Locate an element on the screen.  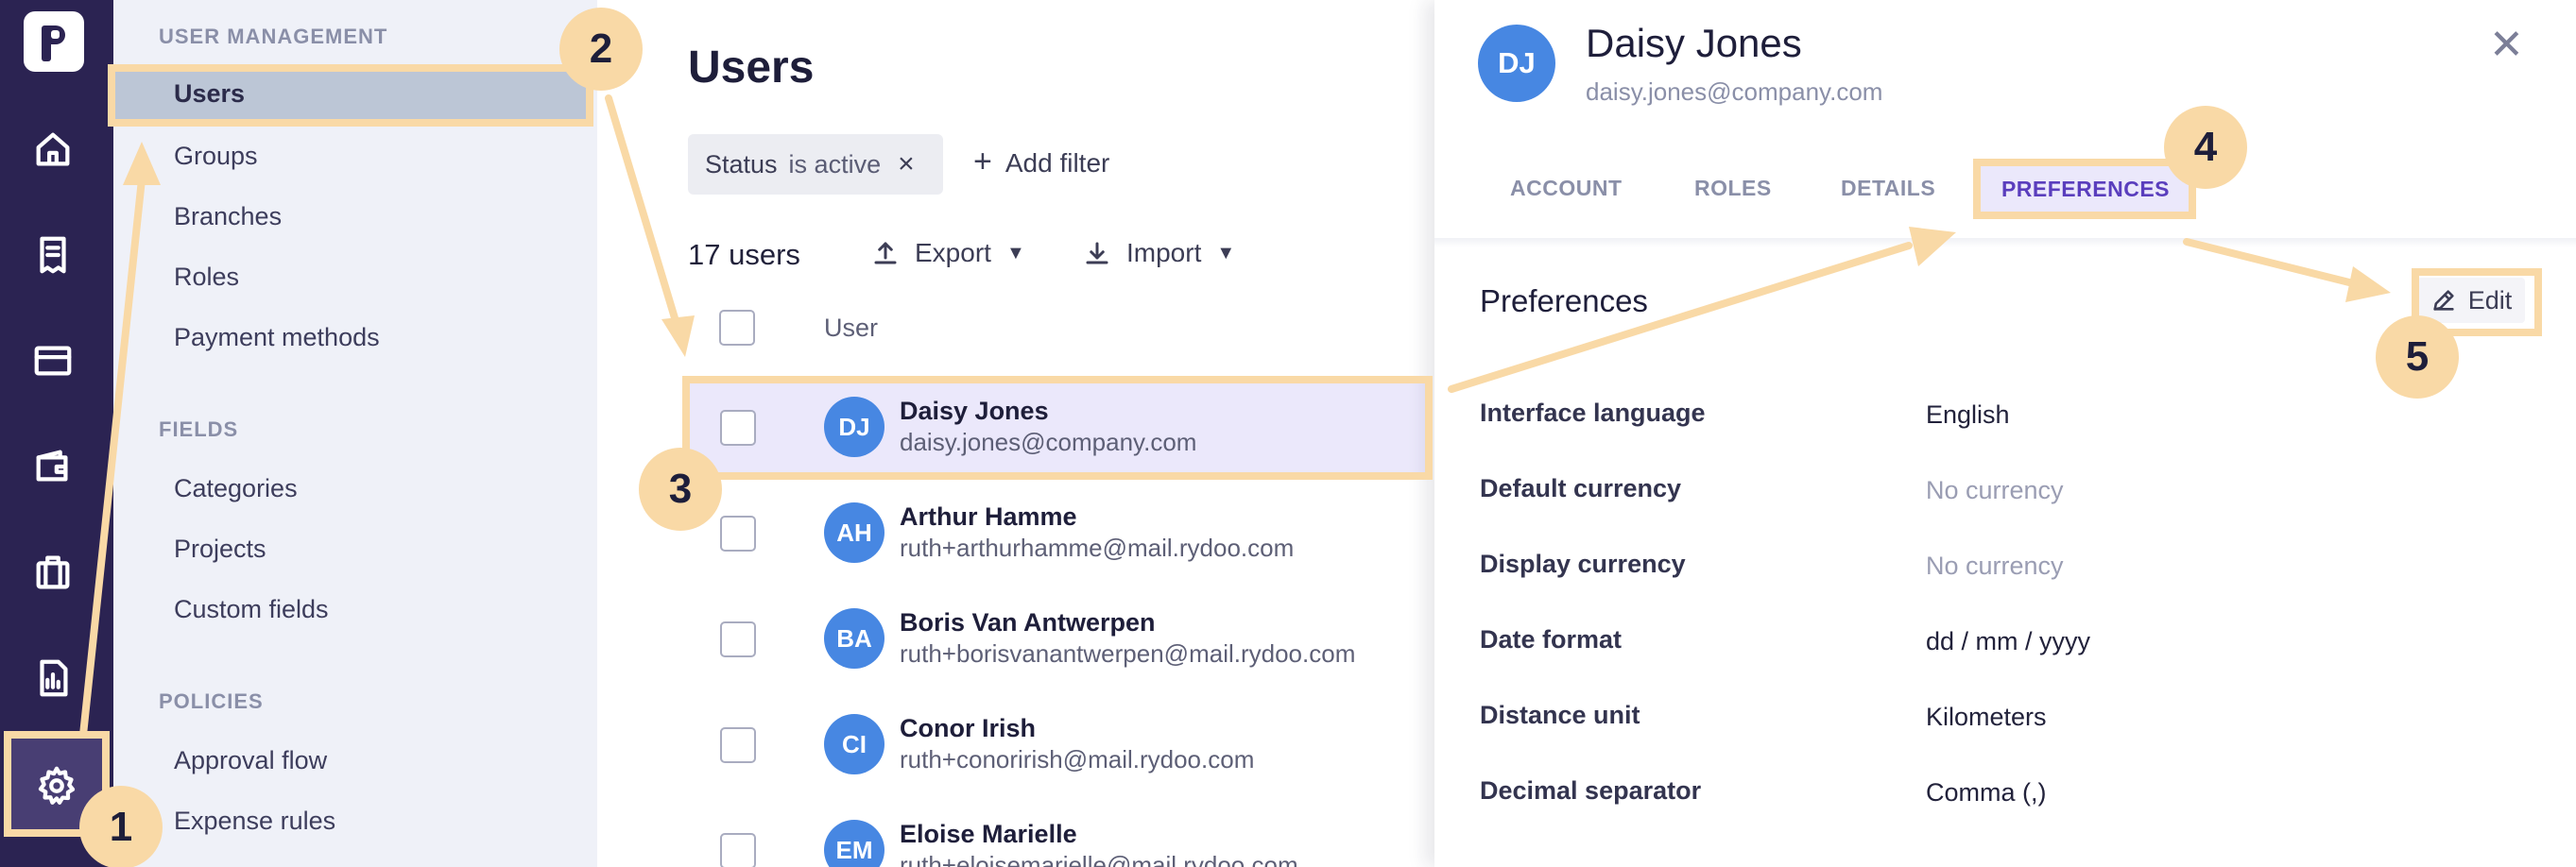
reports-icon is located at coordinates (53, 678).